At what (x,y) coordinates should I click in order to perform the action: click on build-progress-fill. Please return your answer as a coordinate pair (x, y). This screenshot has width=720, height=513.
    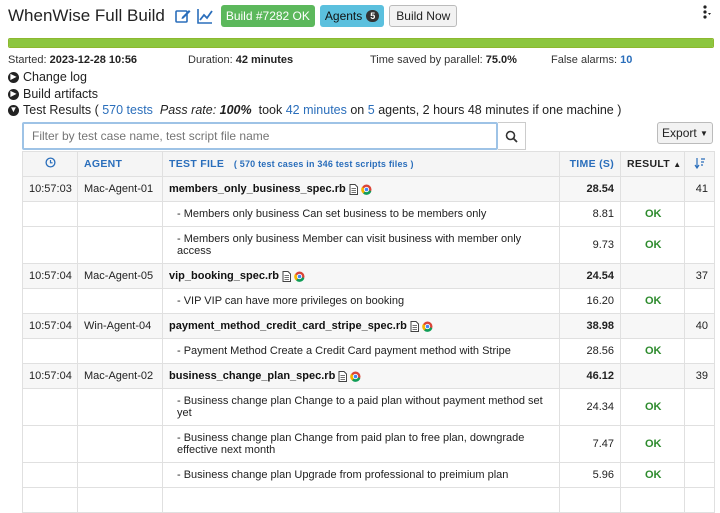
    Looking at the image, I should click on (361, 43).